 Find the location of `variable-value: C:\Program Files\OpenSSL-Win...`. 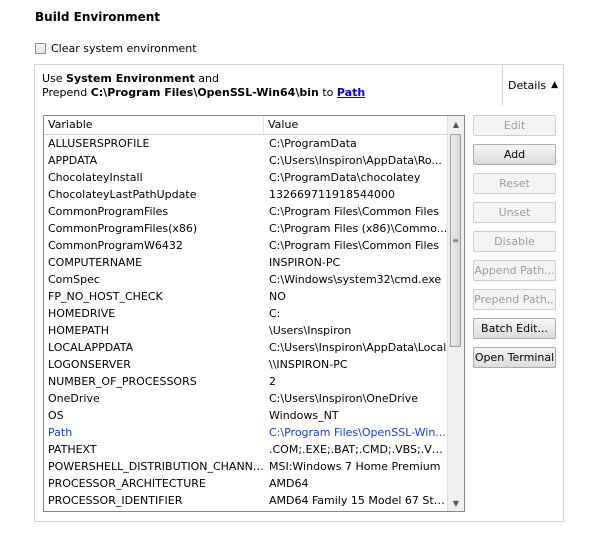

variable-value: C:\Program Files\OpenSSL-Win... is located at coordinates (357, 432).